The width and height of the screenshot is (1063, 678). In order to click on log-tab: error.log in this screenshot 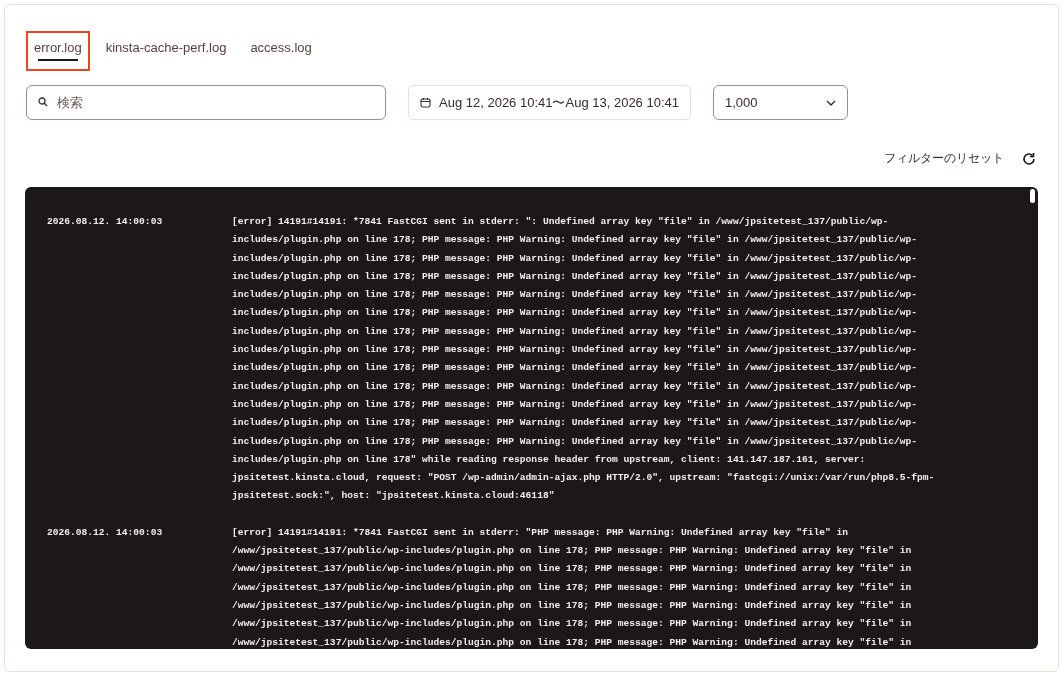, I will do `click(58, 51)`.